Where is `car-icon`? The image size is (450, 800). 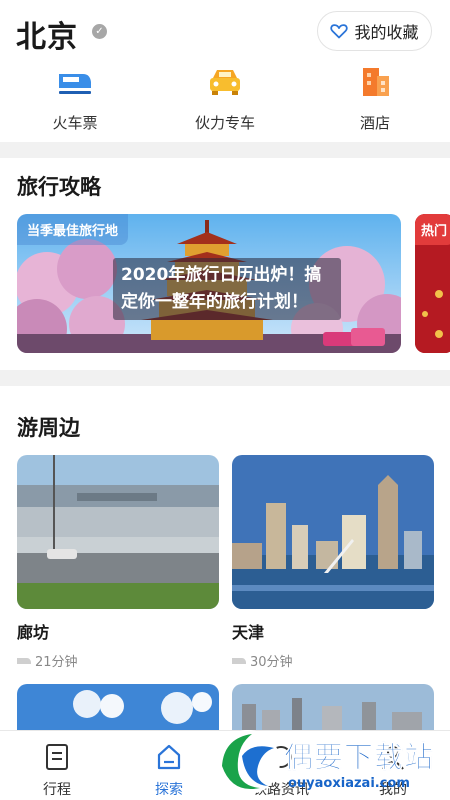
car-icon is located at coordinates (225, 82).